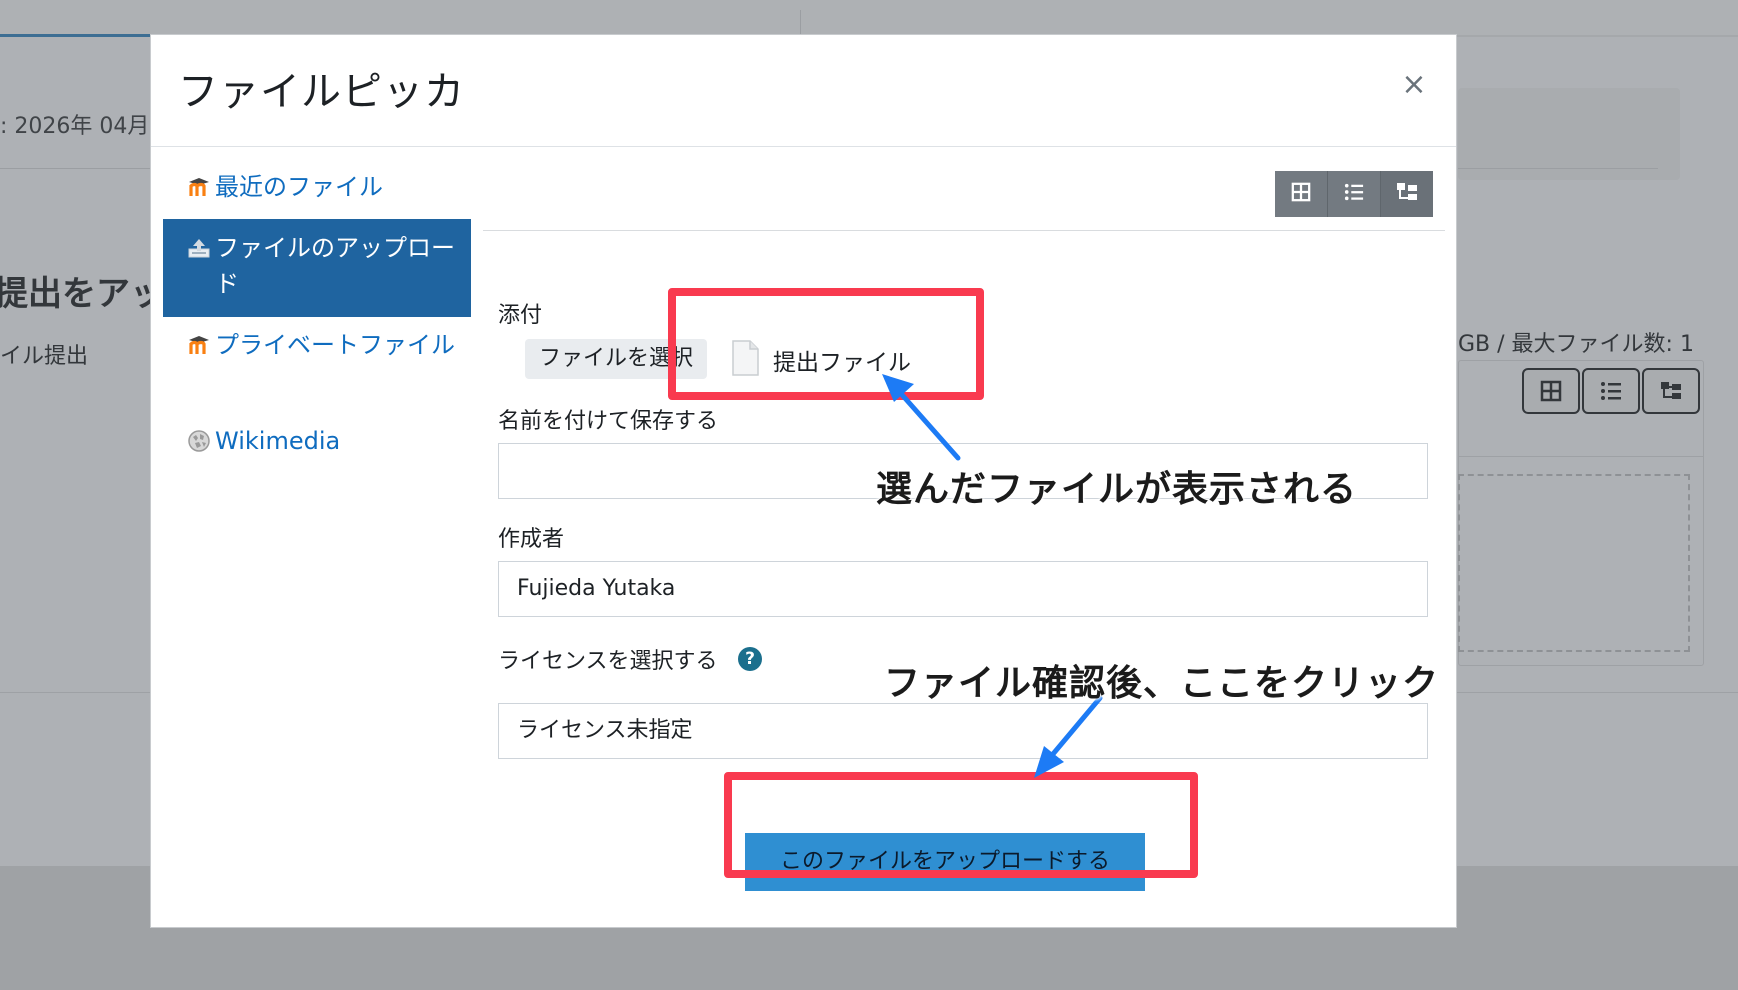 This screenshot has width=1738, height=990. I want to click on license-label: ライセンスを選択する, so click(608, 661).